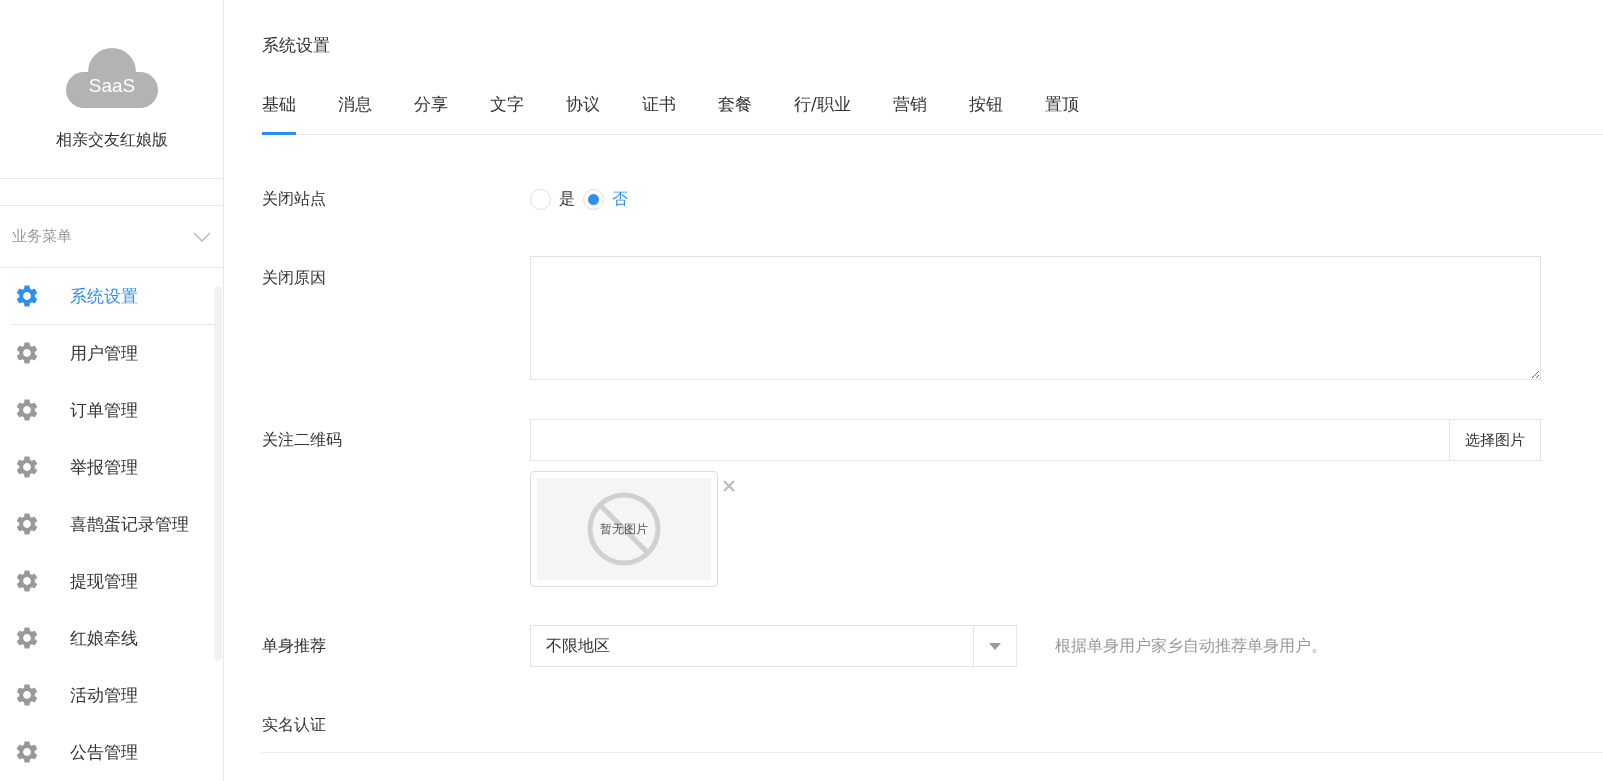 The width and height of the screenshot is (1603, 781). Describe the element at coordinates (659, 114) in the screenshot. I see `tab: 证书` at that location.